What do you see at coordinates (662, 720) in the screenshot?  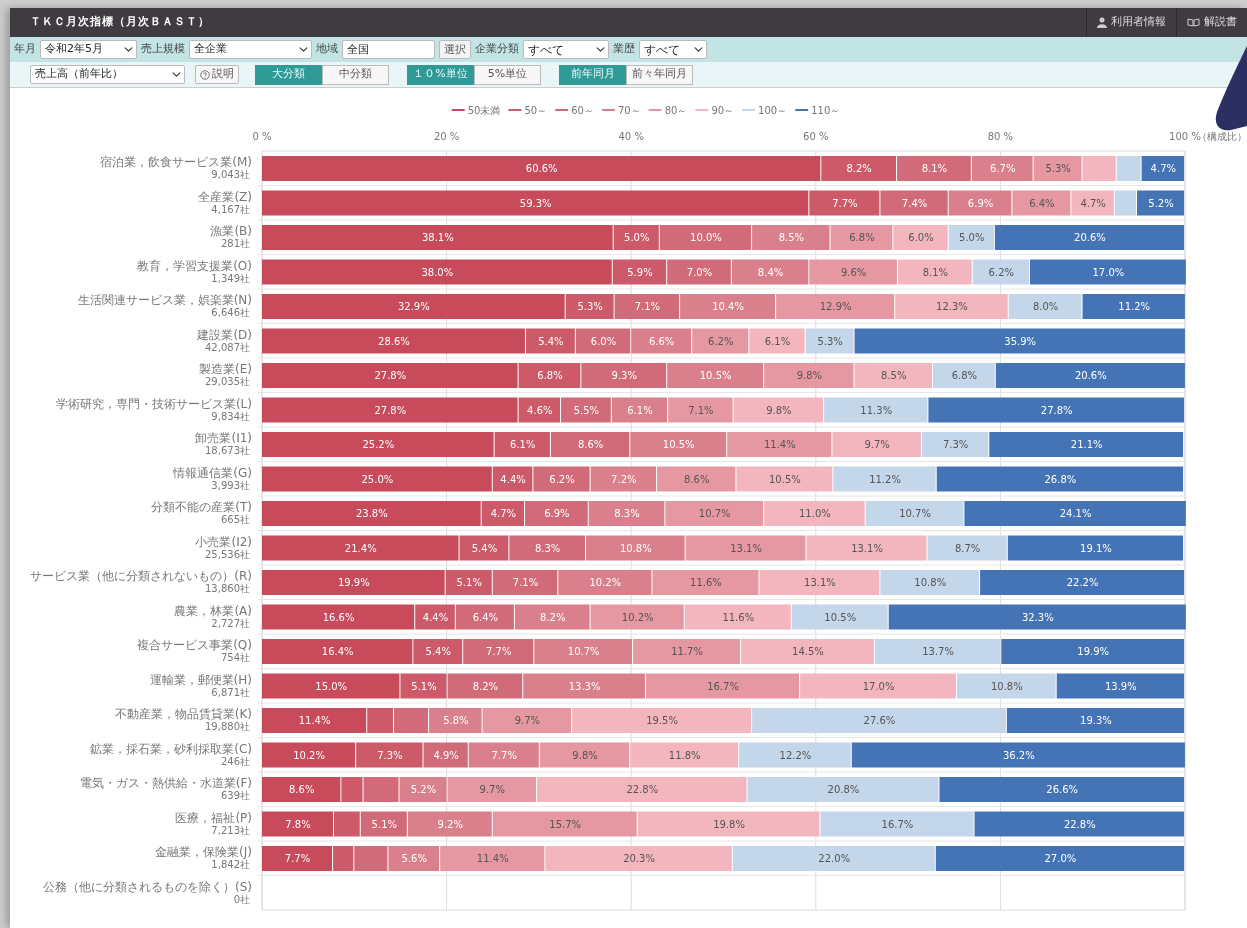 I see `data-label: 19.5%` at bounding box center [662, 720].